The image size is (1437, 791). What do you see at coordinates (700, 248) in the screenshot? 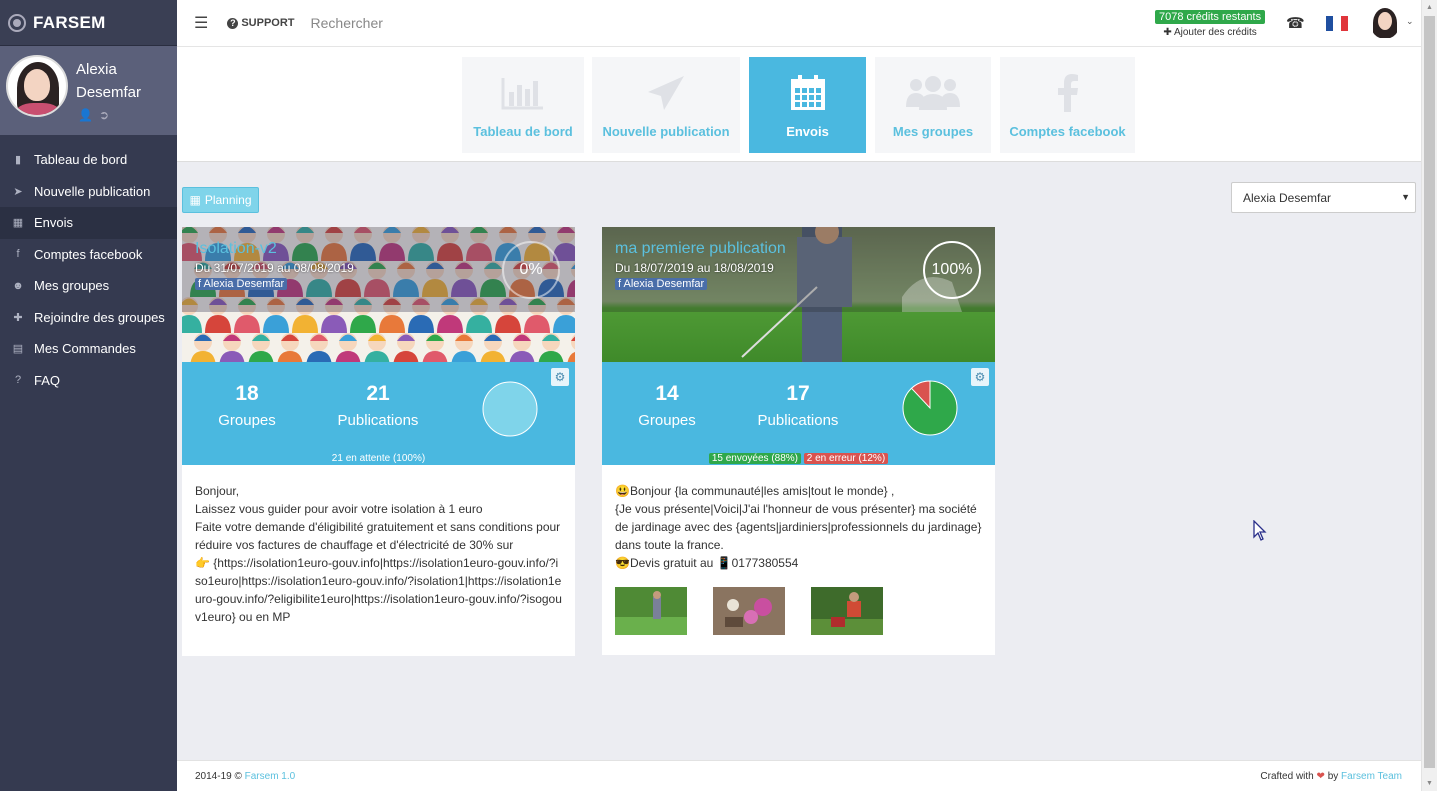
I see `card-title: ma premiere publication` at bounding box center [700, 248].